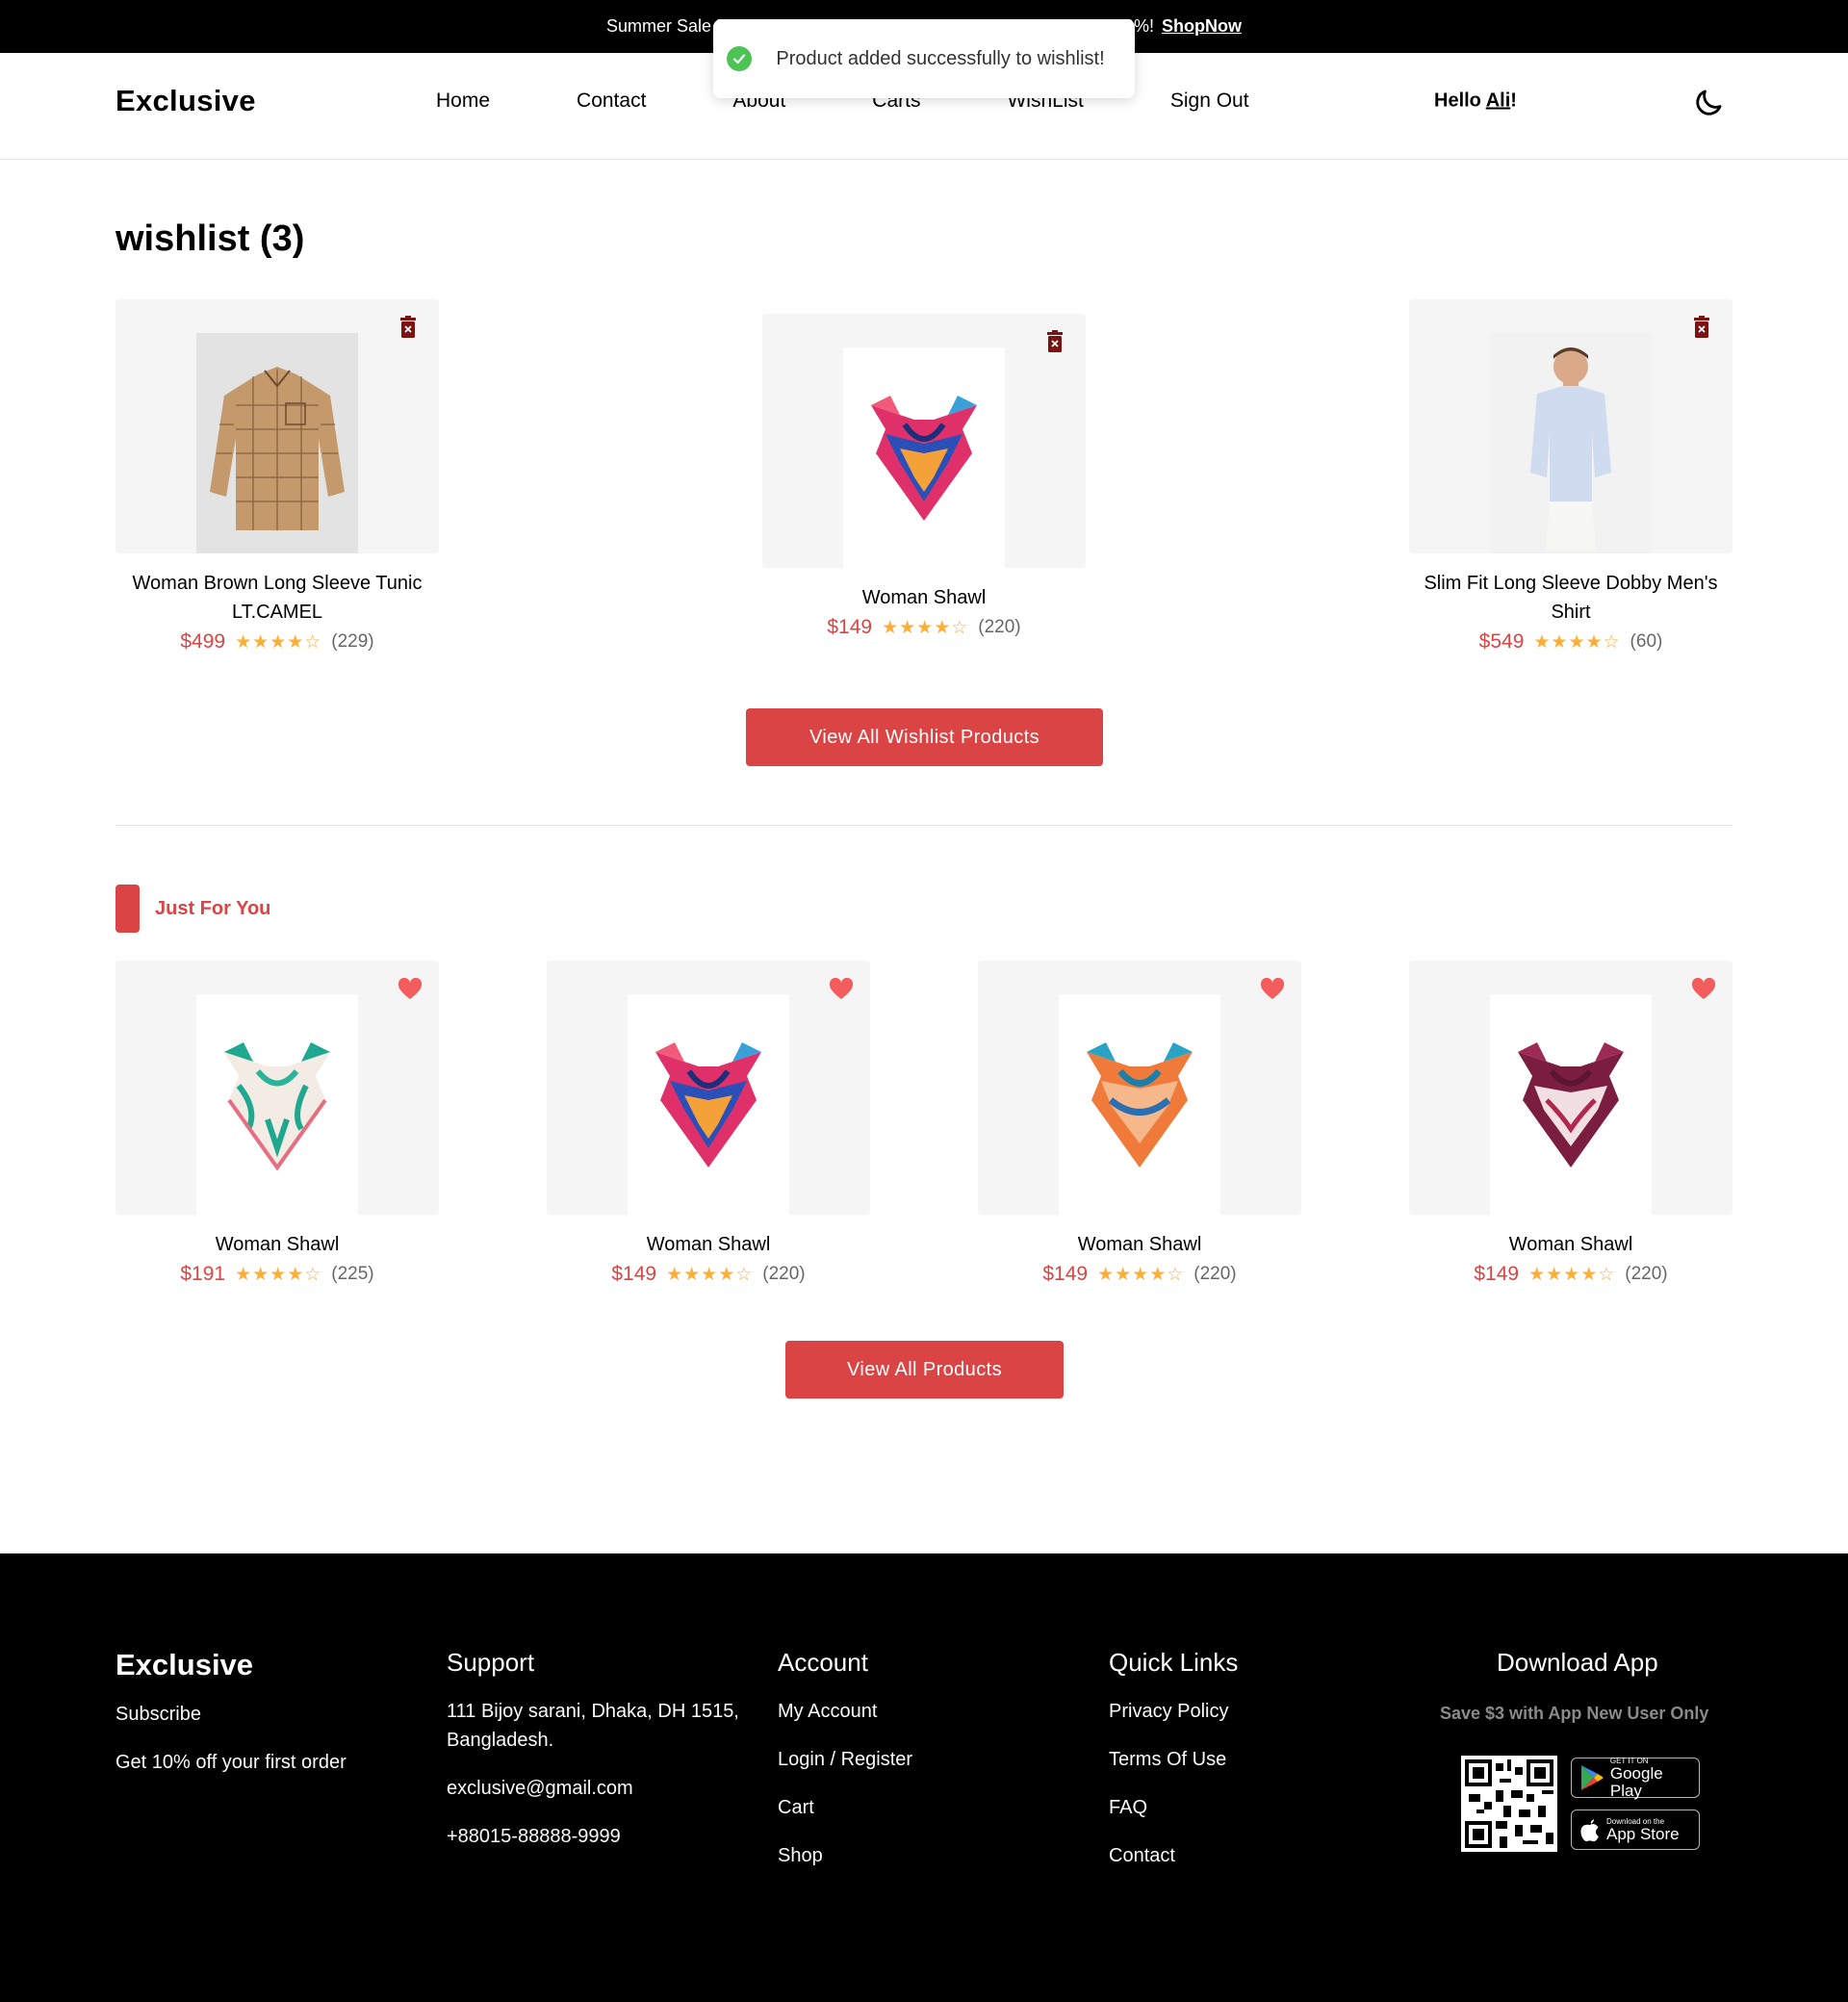 Image resolution: width=1848 pixels, height=2002 pixels. I want to click on qr-code-icon, so click(1509, 1804).